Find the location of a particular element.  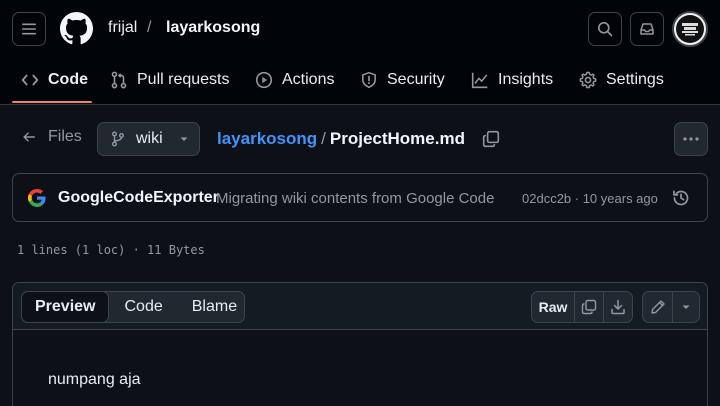

tab-pull-requests: Pull requests is located at coordinates (170, 80).